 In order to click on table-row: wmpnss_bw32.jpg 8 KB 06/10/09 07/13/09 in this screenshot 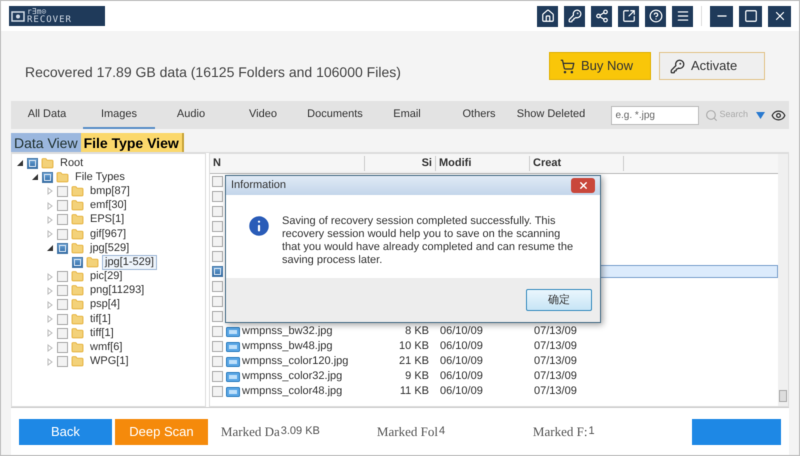, I will do `click(501, 331)`.